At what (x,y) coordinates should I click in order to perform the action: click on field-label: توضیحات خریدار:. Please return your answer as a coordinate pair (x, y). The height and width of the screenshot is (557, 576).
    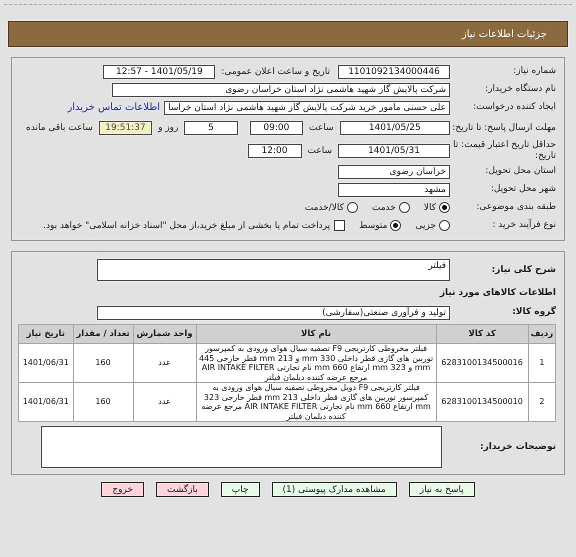
    Looking at the image, I should click on (517, 447).